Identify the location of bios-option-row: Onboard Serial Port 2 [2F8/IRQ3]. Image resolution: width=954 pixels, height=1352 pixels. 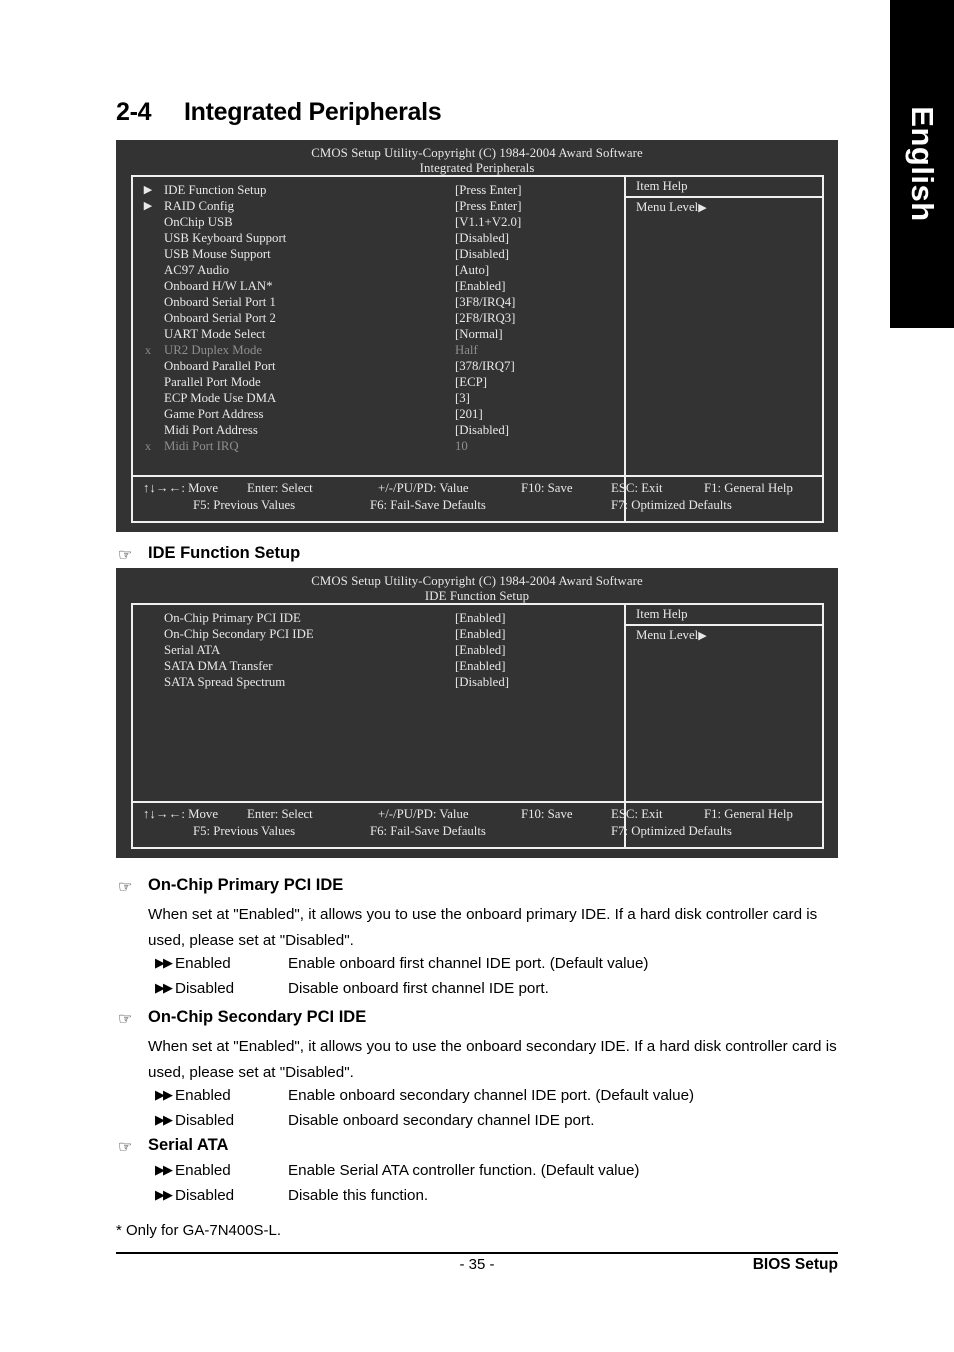
(378, 318).